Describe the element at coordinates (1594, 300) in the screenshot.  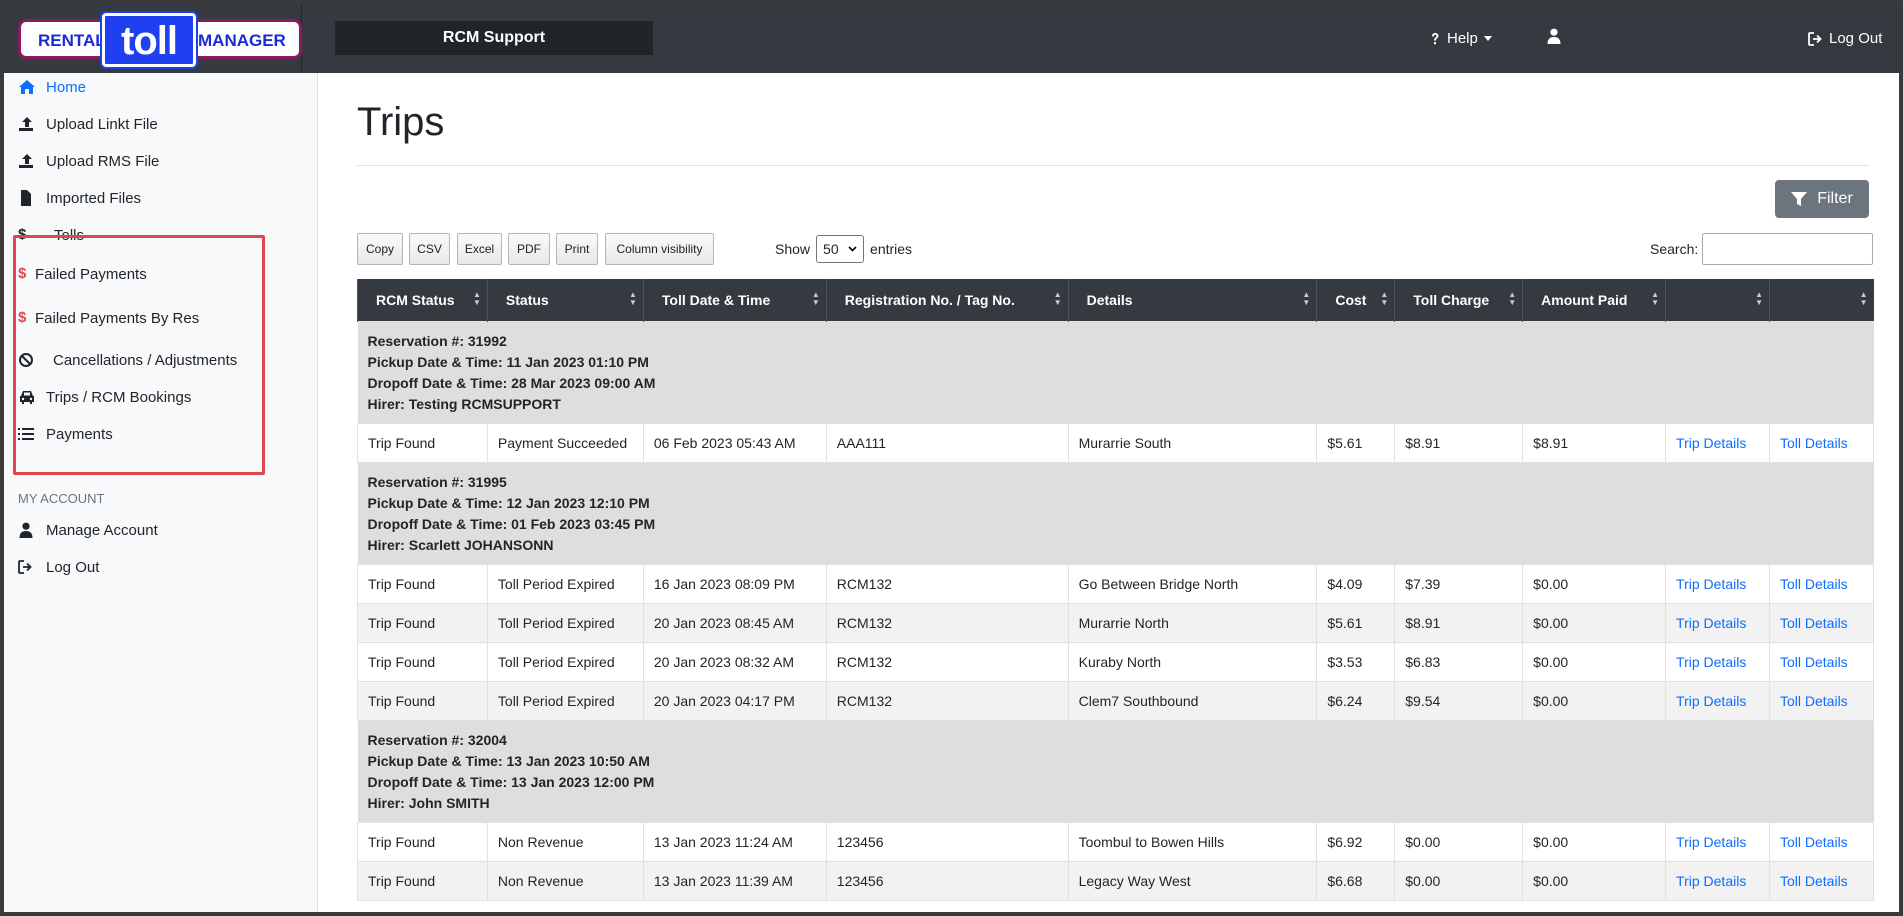
I see `column-header-amount-paid: Amount Paid ▲ ▼` at that location.